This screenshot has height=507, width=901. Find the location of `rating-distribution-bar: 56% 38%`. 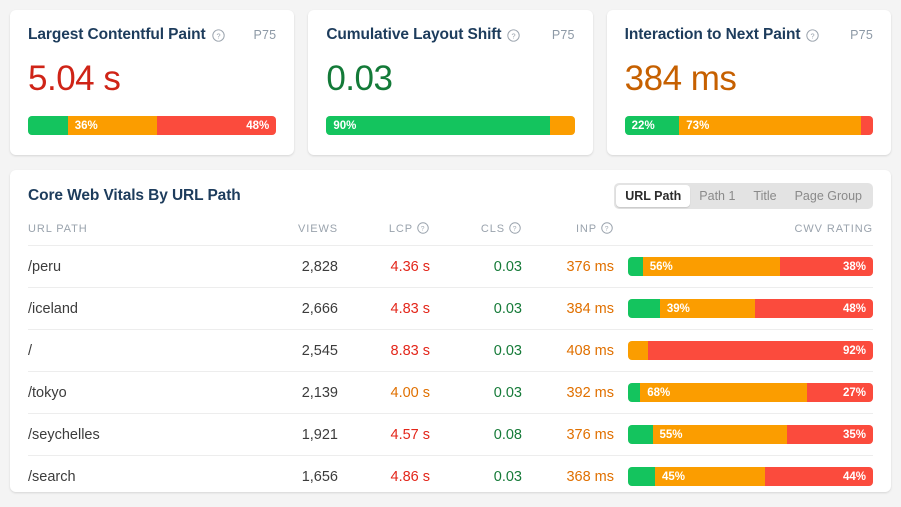

rating-distribution-bar: 56% 38% is located at coordinates (750, 266).